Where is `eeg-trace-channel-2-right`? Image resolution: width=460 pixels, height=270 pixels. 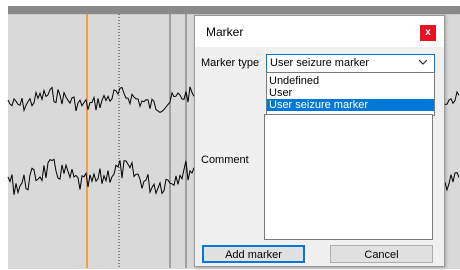 eeg-trace-channel-2-right is located at coordinates (451, 182).